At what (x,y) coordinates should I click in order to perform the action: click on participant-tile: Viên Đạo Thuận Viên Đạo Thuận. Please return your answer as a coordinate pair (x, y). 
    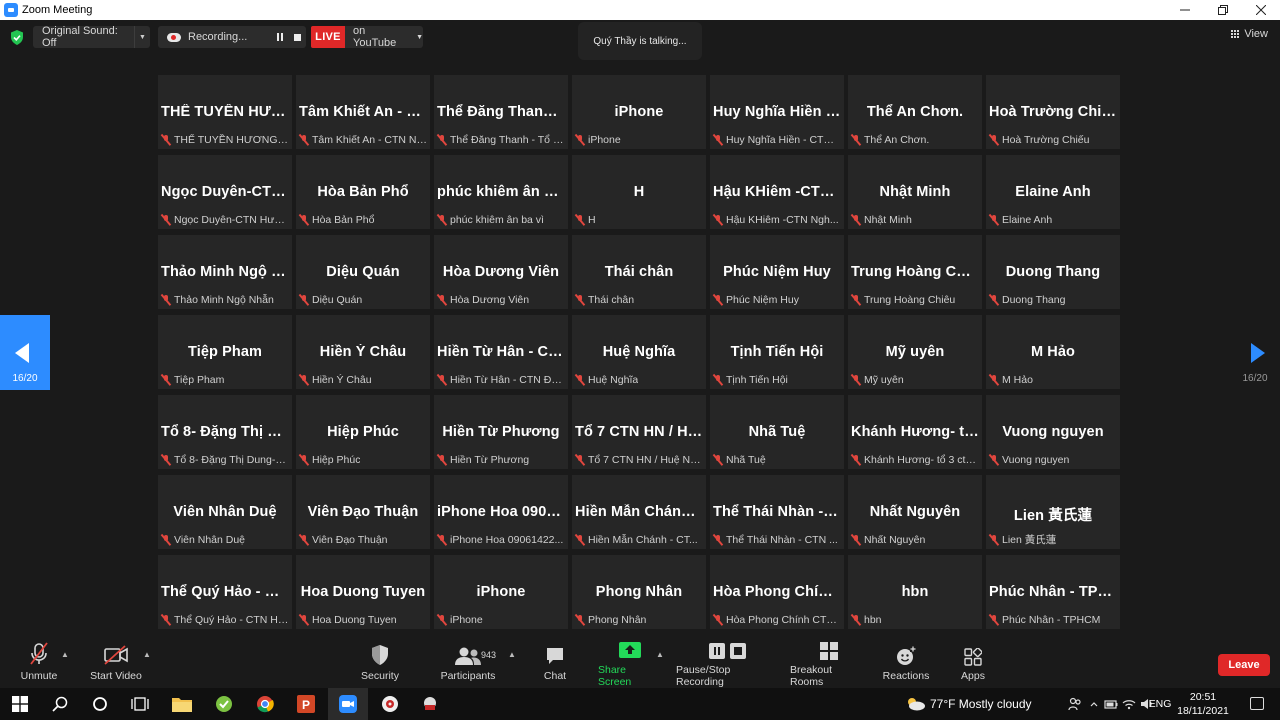
    Looking at the image, I should click on (363, 512).